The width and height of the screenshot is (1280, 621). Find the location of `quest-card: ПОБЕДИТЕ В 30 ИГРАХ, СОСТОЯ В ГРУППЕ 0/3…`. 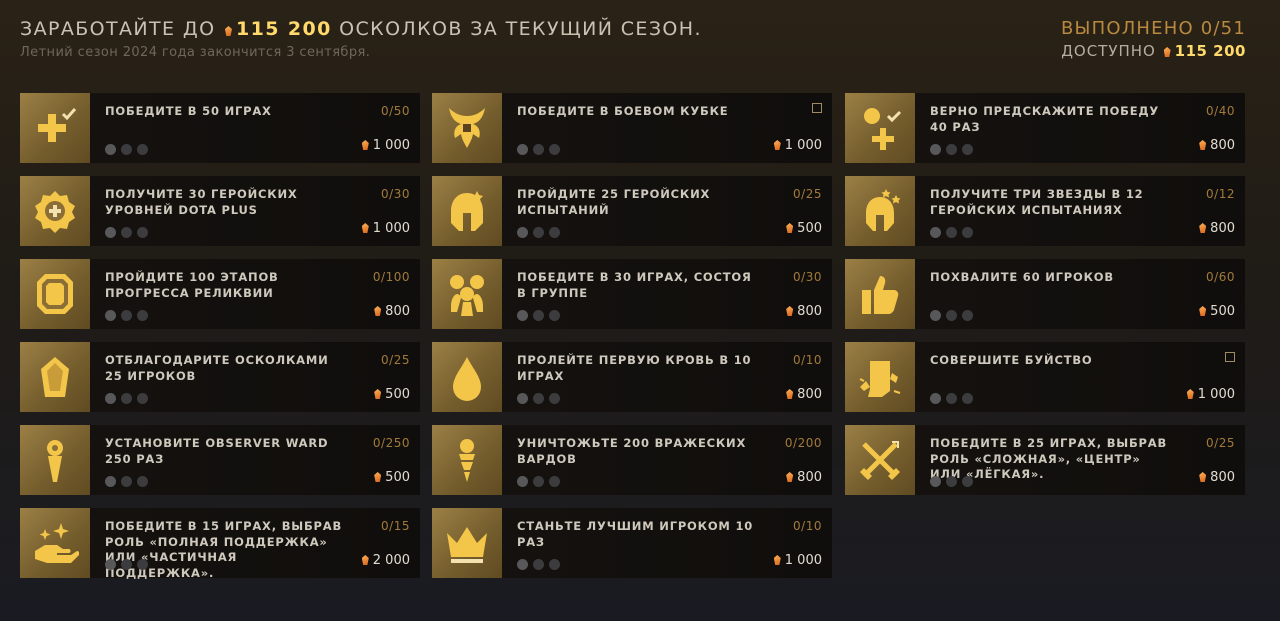

quest-card: ПОБЕДИТЕ В 30 ИГРАХ, СОСТОЯ В ГРУППЕ 0/3… is located at coordinates (632, 294).